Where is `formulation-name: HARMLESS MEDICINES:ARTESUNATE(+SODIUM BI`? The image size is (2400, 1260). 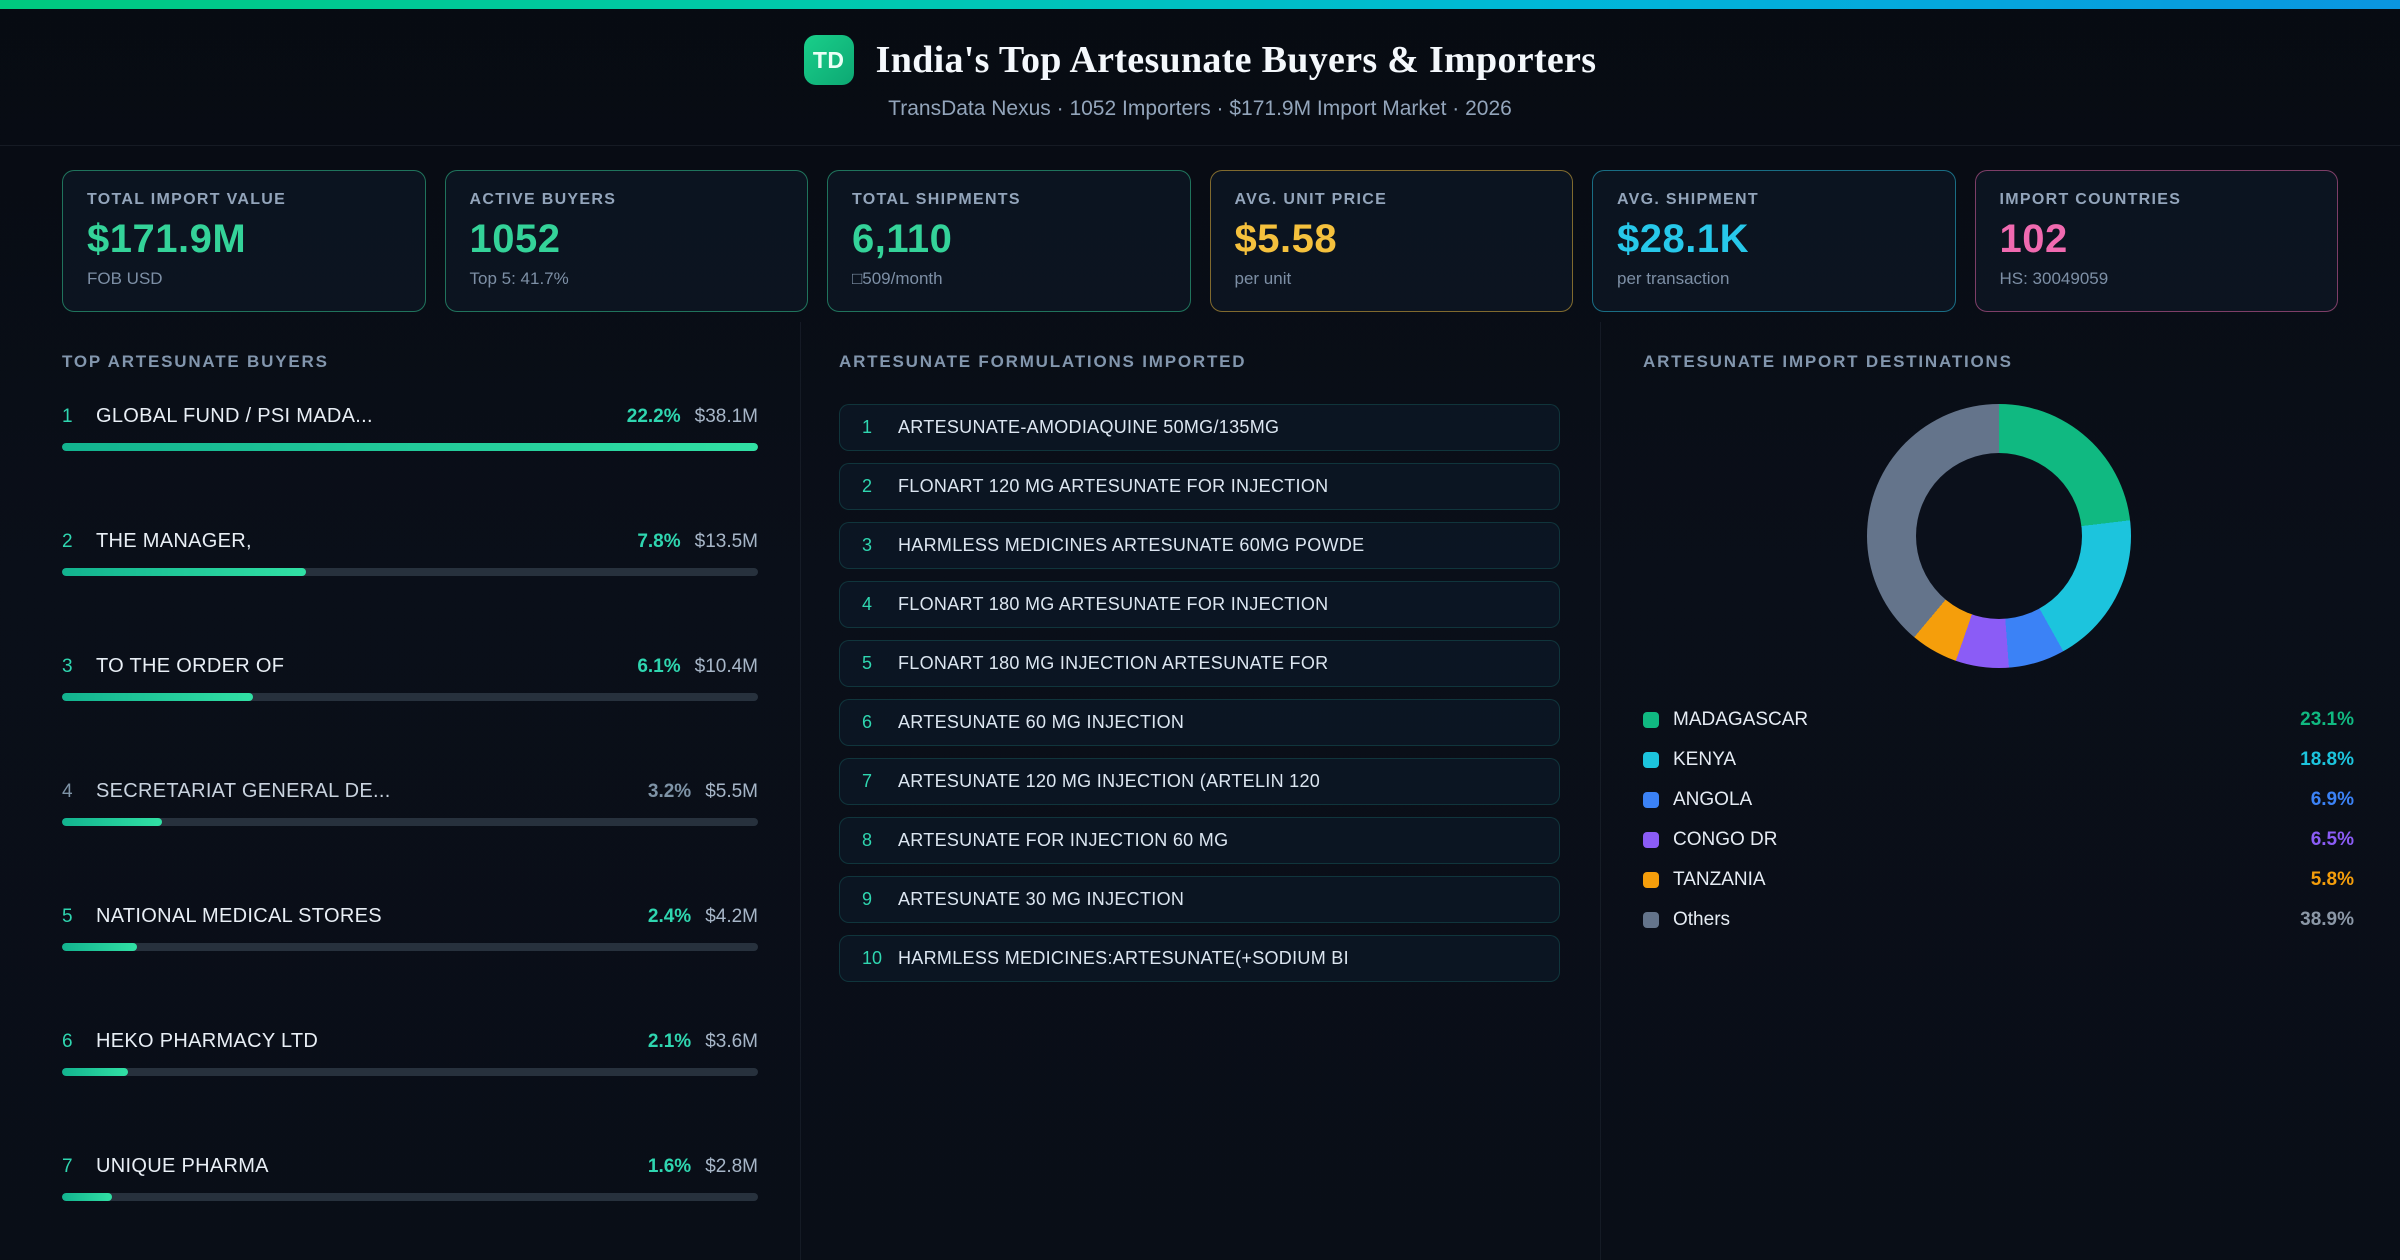
formulation-name: HARMLESS MEDICINES:ARTESUNATE(+SODIUM BI is located at coordinates (1123, 958).